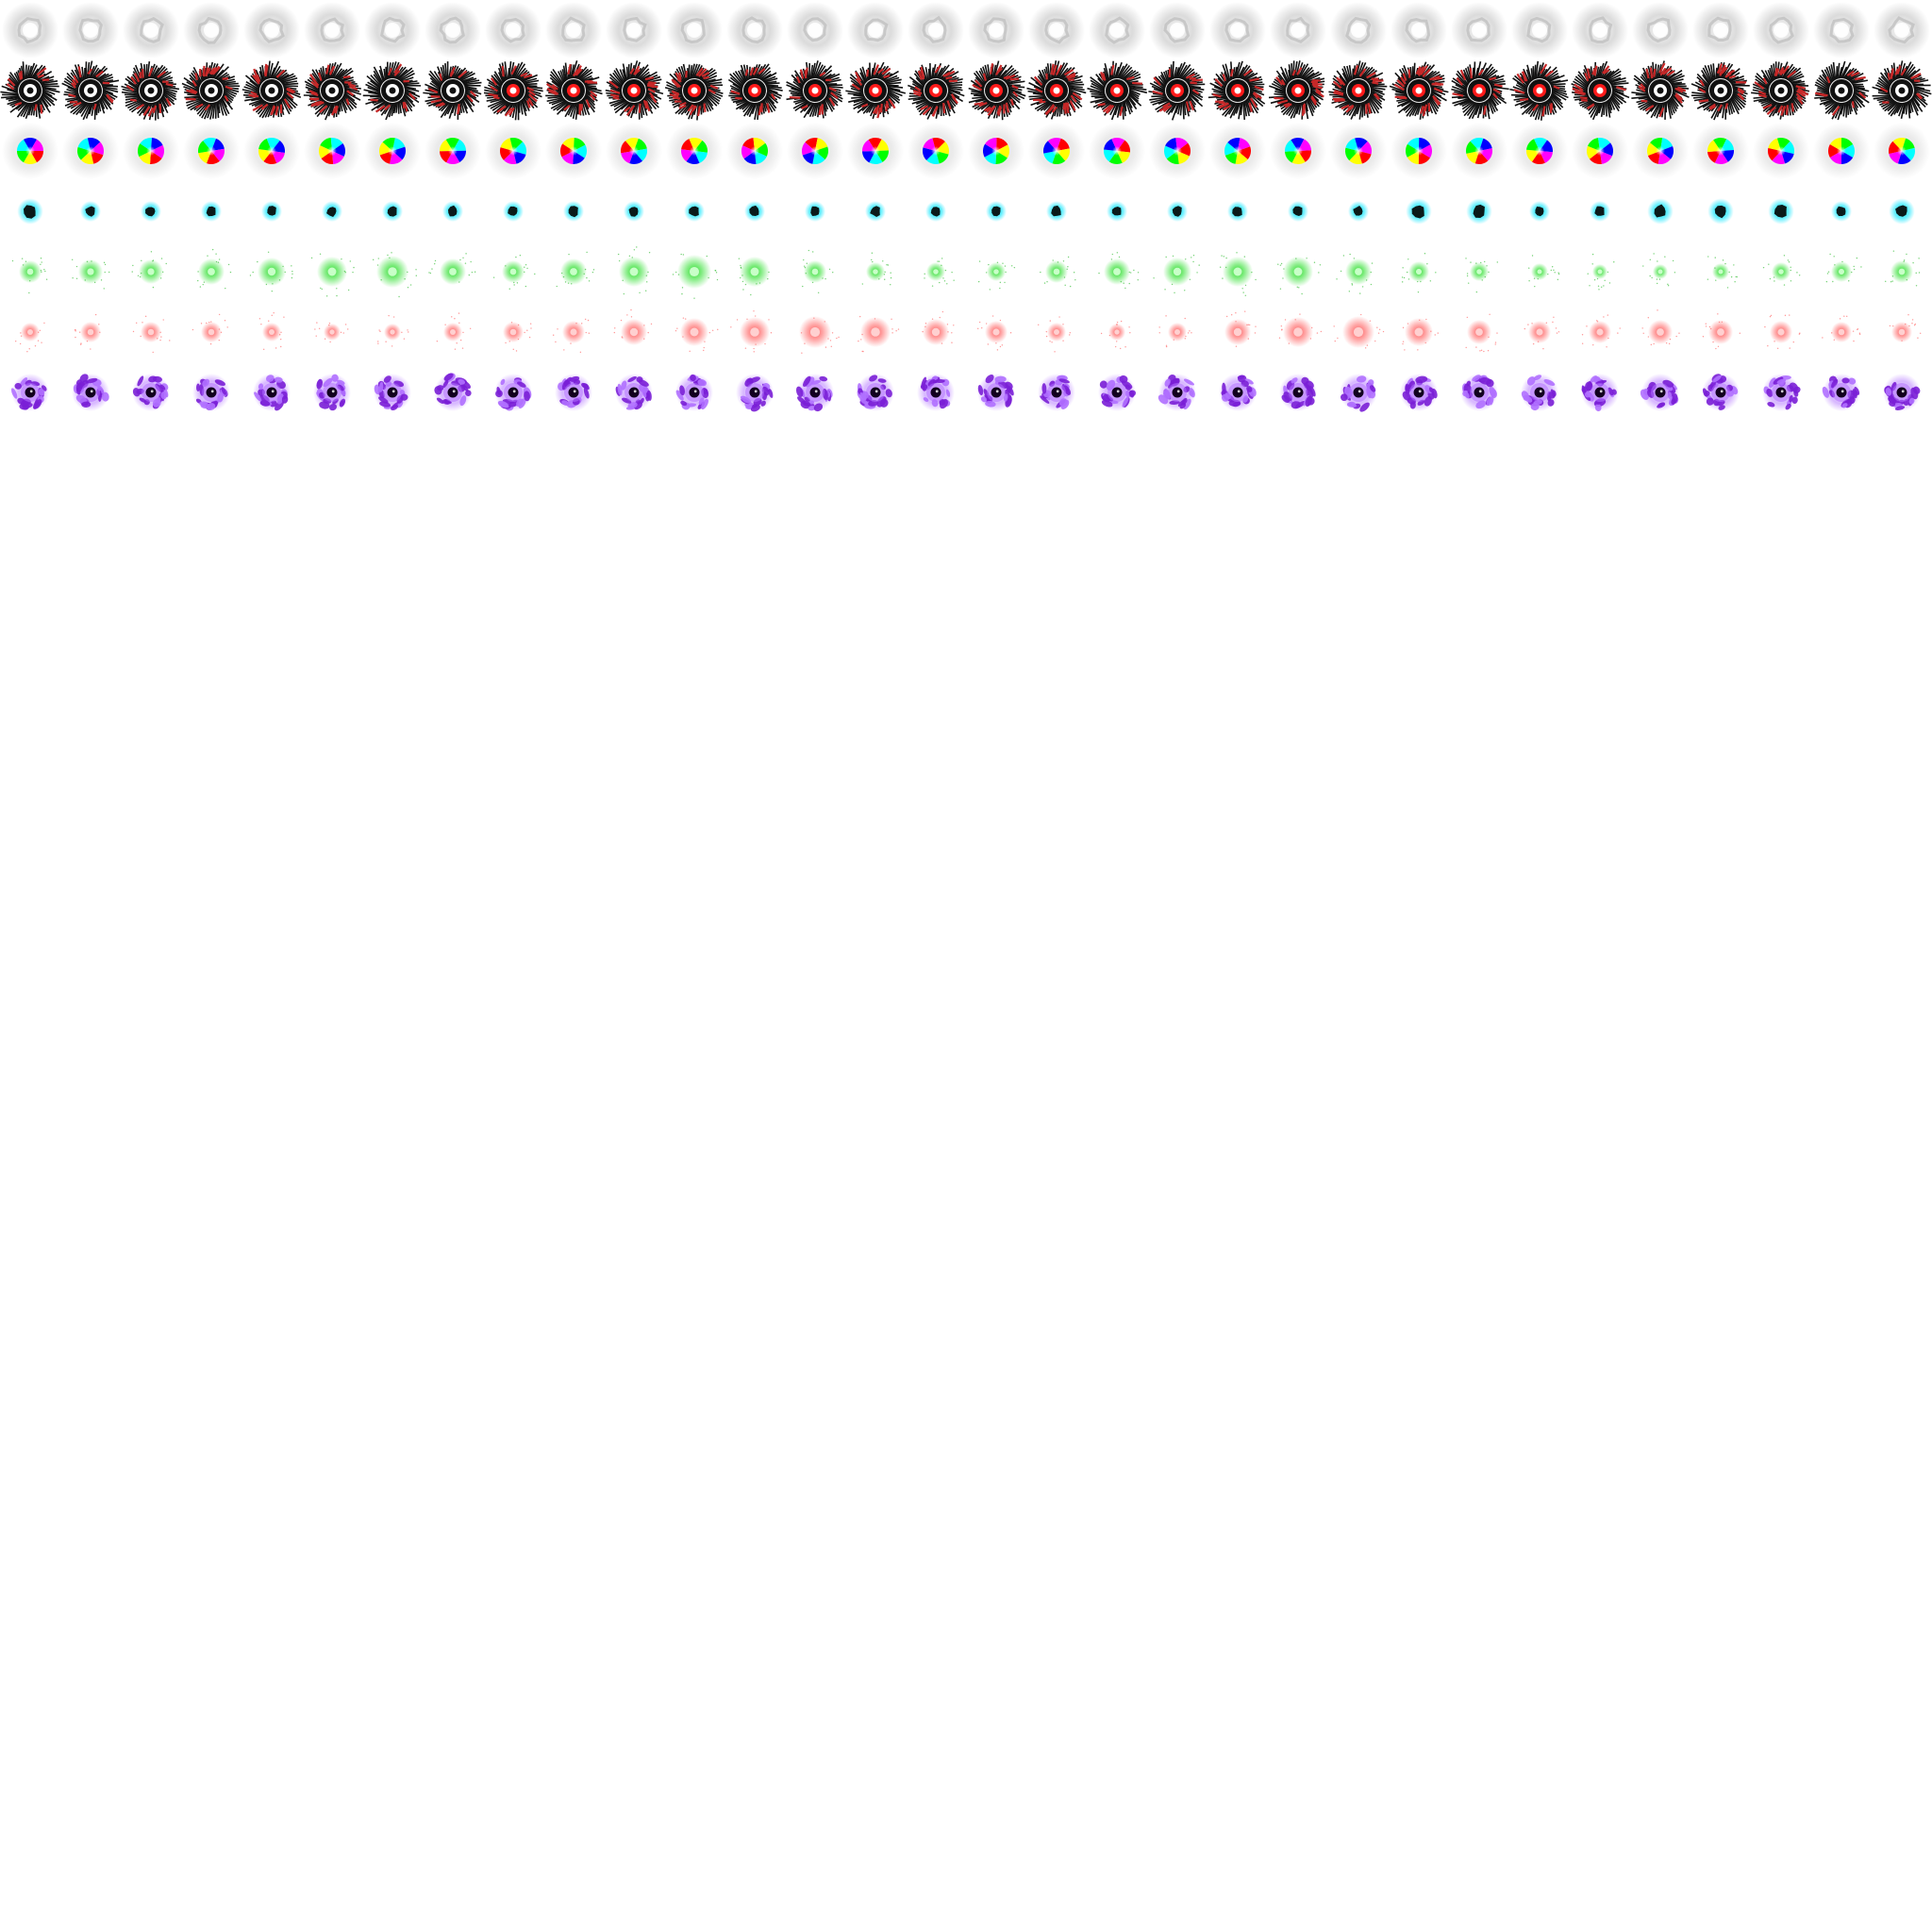  Describe the element at coordinates (966, 393) in the screenshot. I see `sprite-row-purple-energy-vortex` at that location.